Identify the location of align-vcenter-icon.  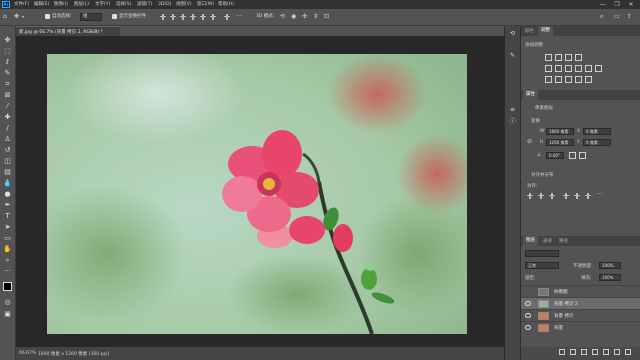
(203, 17).